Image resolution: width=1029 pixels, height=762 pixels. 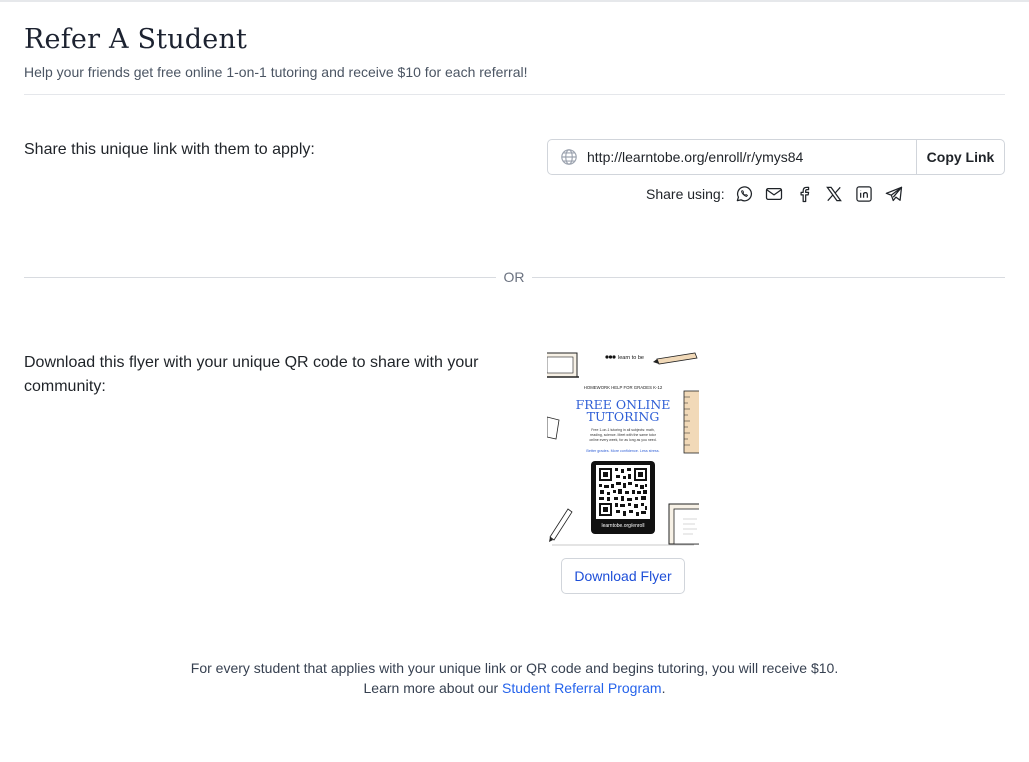 I want to click on telegram-icon, so click(x=894, y=194).